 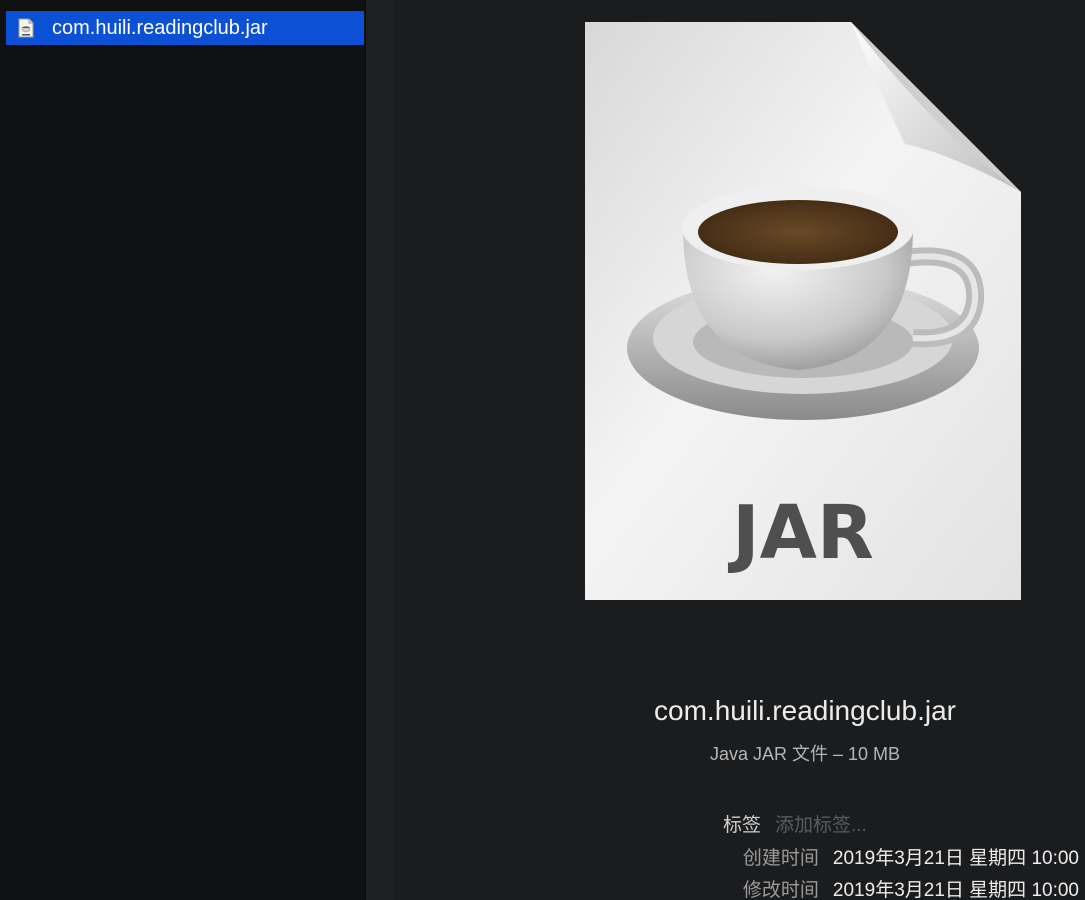 I want to click on tags-label: 标签, so click(x=741, y=825).